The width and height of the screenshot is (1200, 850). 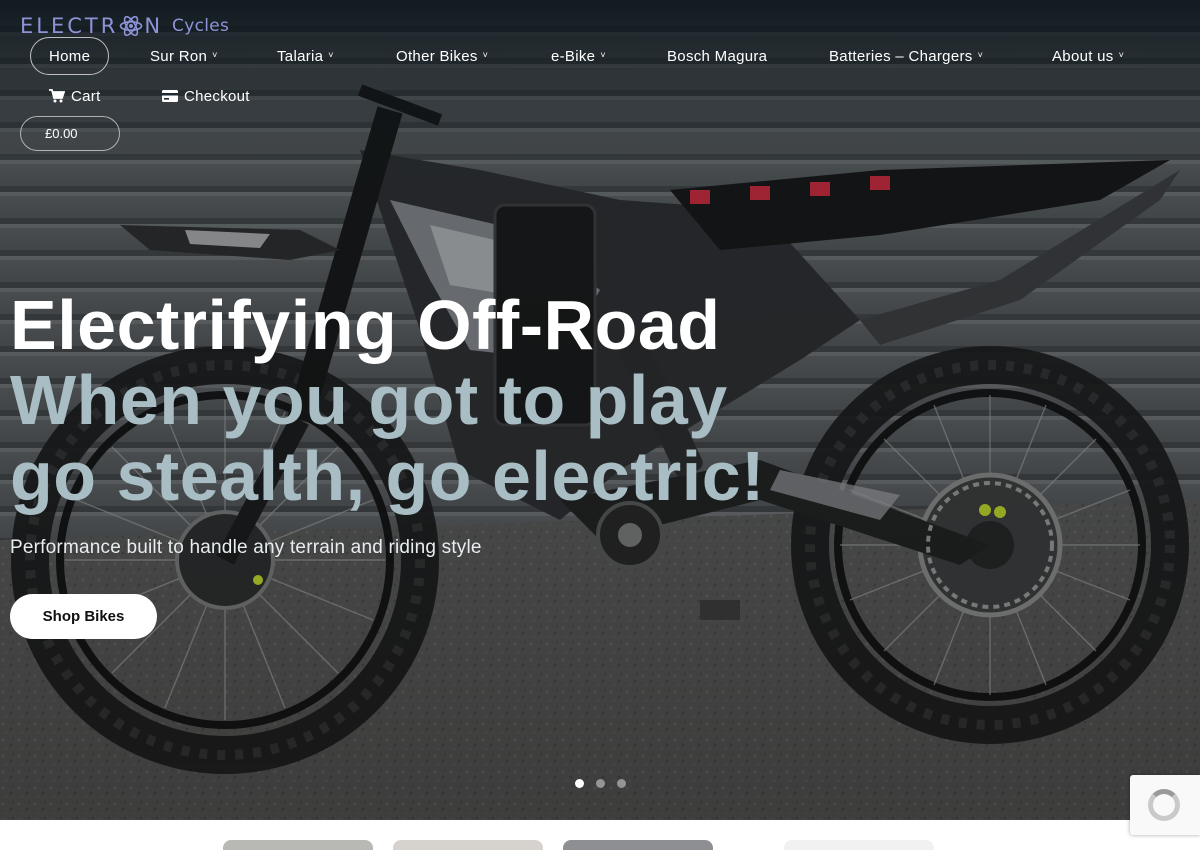 I want to click on nav-label: e-Bike, so click(x=573, y=56).